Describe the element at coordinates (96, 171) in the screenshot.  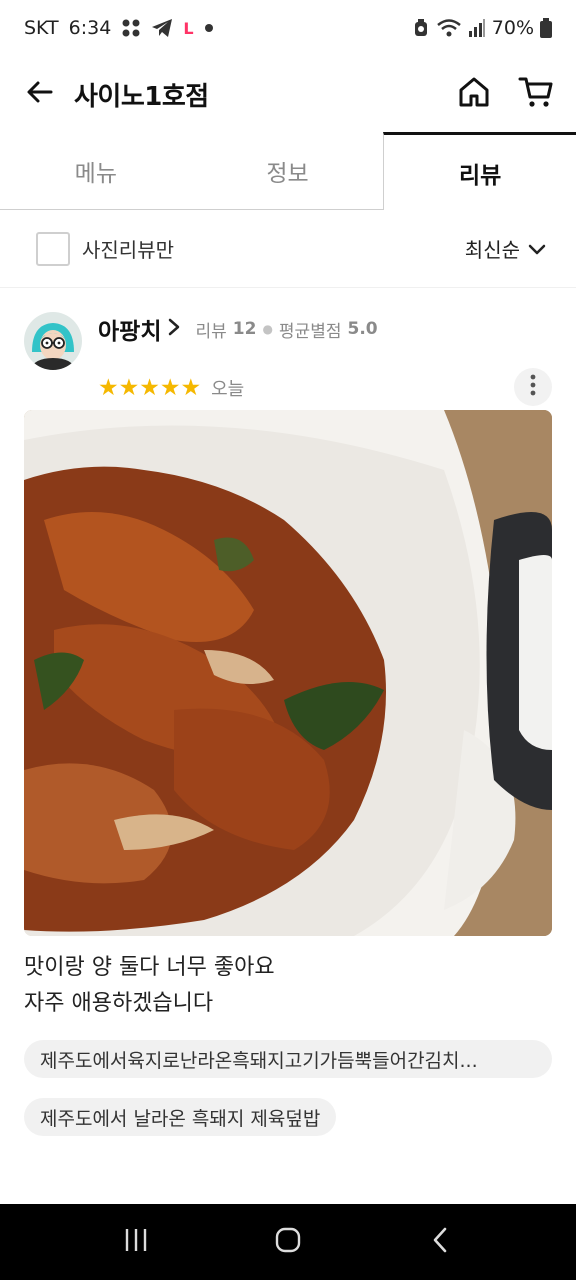
I see `tab-menu: 메뉴` at that location.